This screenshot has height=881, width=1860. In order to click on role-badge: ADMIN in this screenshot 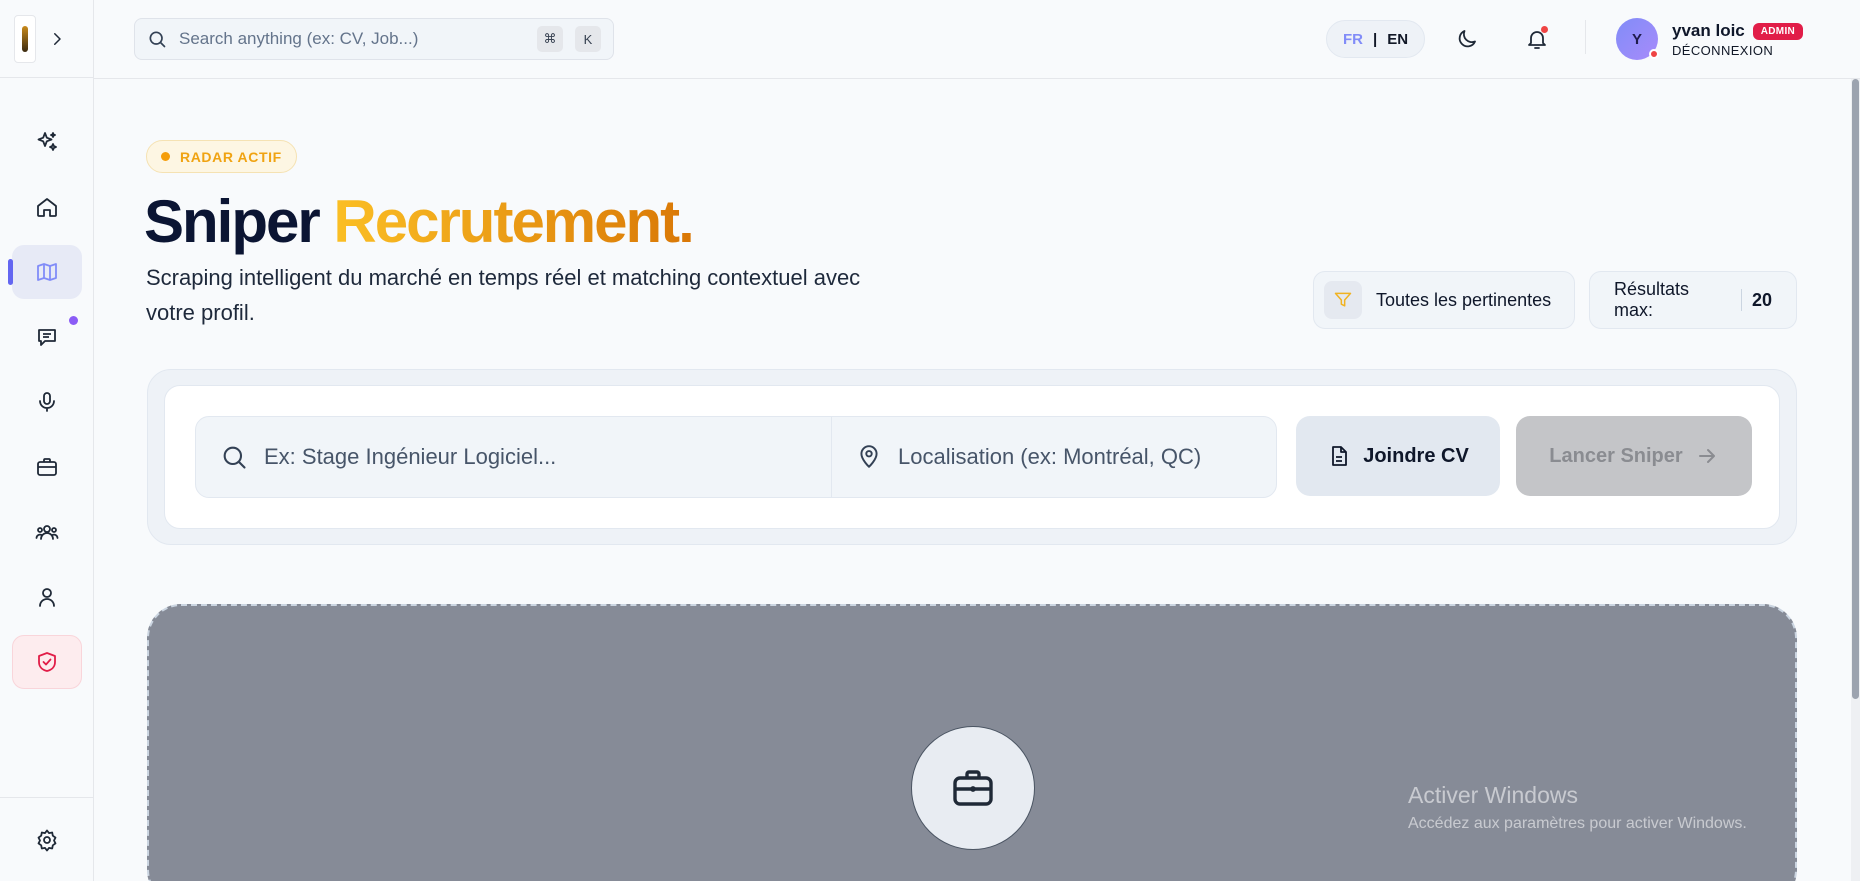, I will do `click(1778, 31)`.